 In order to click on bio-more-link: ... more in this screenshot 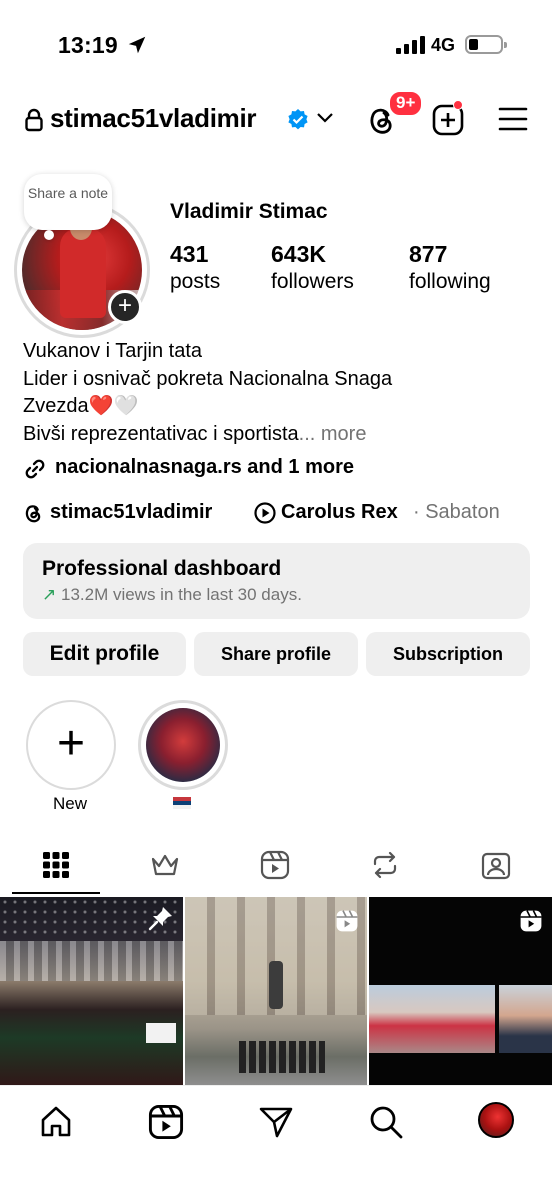, I will do `click(333, 434)`.